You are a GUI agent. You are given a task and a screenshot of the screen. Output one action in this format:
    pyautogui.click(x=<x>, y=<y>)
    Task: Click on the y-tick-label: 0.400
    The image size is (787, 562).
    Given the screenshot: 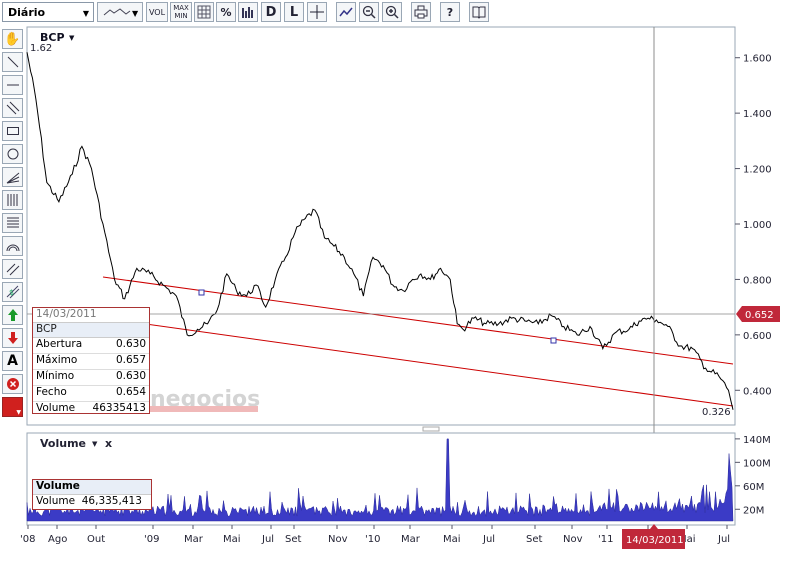 What is the action you would take?
    pyautogui.click(x=757, y=391)
    